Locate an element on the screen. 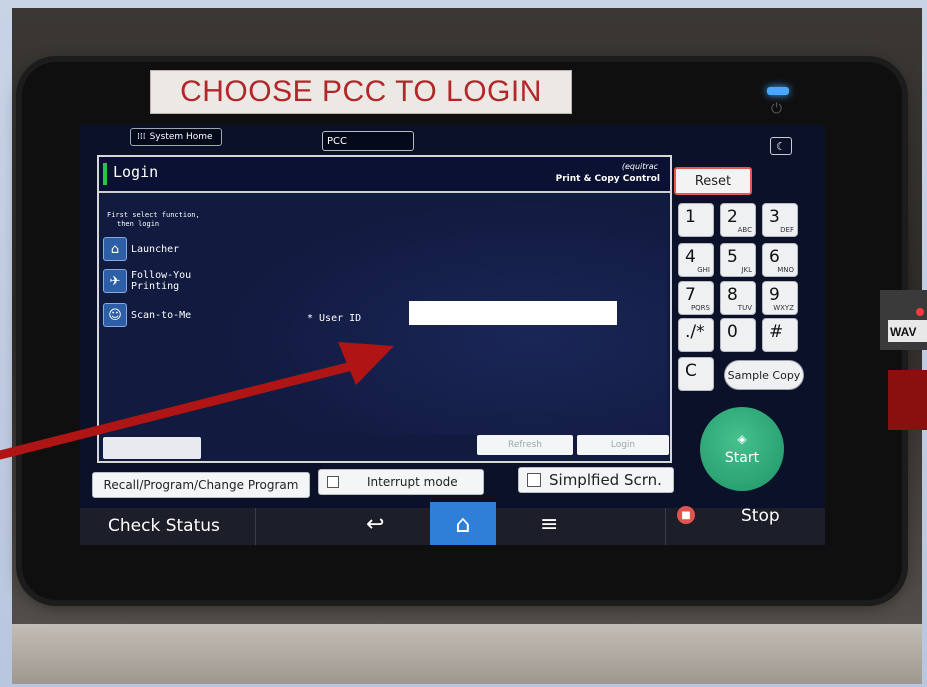 The width and height of the screenshot is (927, 687). sidebar-hint: First select function, then login is located at coordinates (153, 220).